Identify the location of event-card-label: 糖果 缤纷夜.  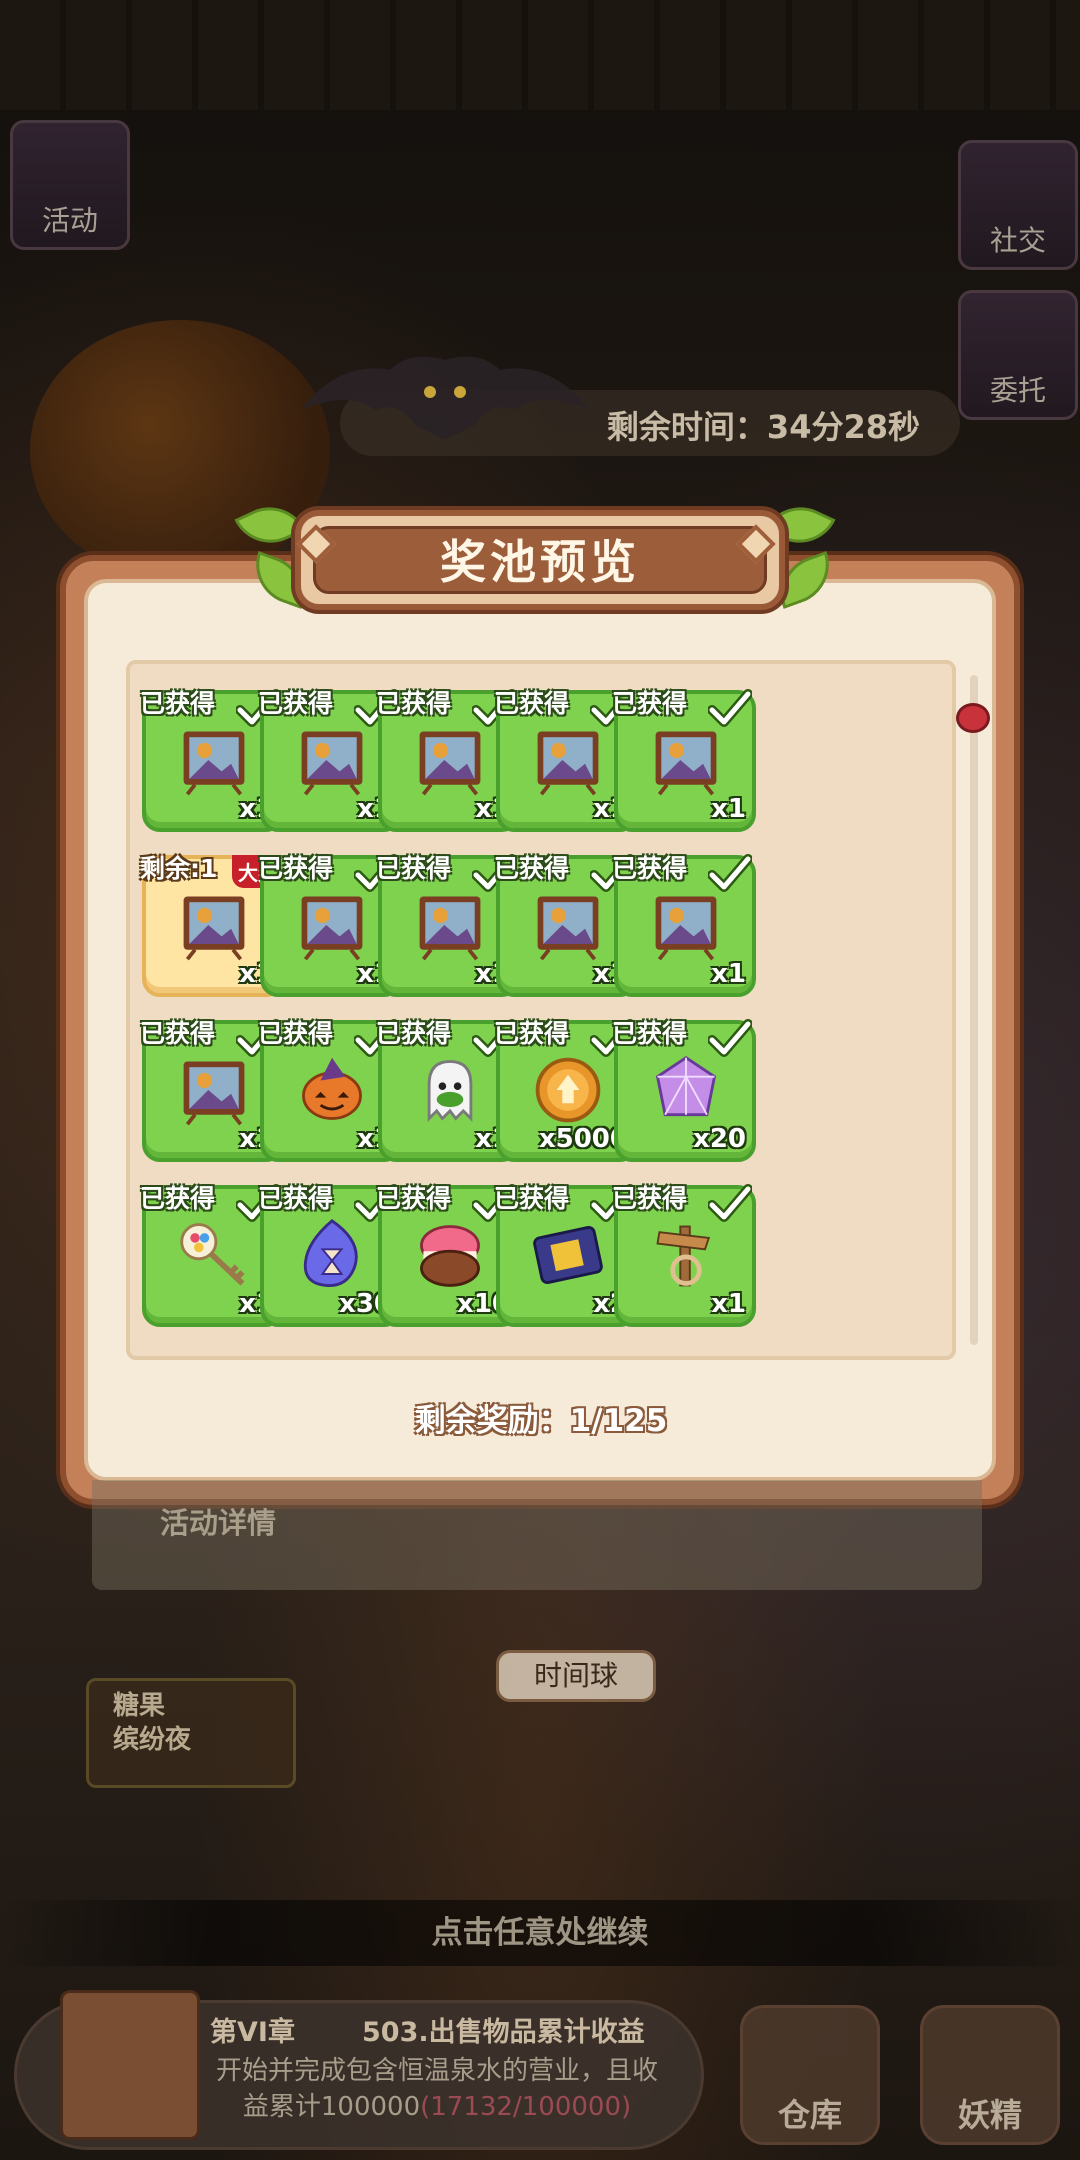
(152, 1723).